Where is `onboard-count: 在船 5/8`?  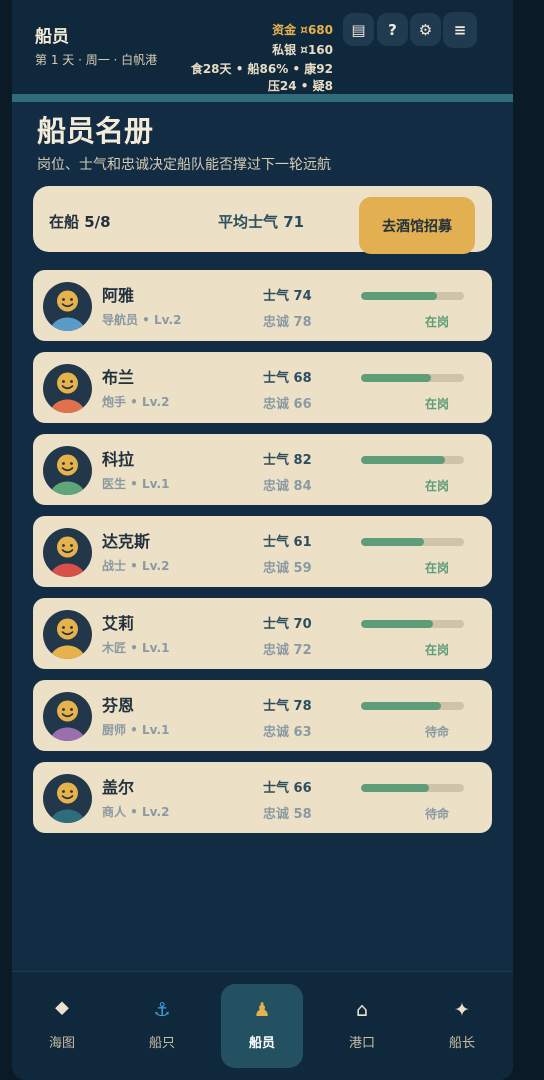 onboard-count: 在船 5/8 is located at coordinates (80, 222).